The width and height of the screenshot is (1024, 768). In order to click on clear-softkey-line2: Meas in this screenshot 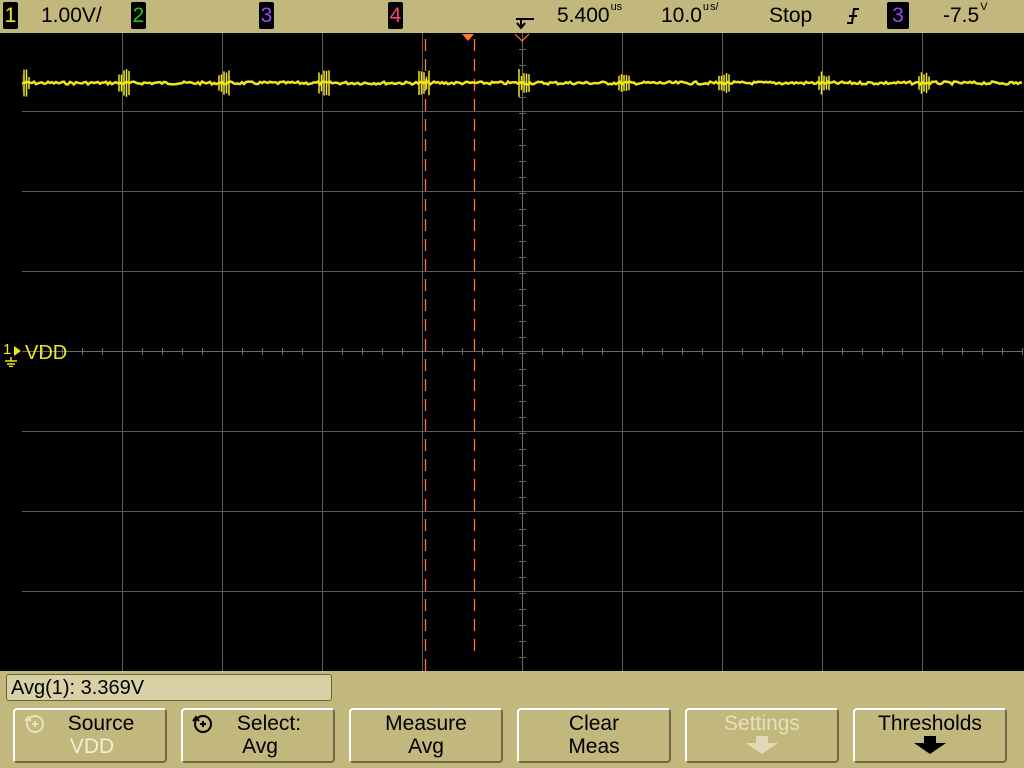, I will do `click(594, 746)`.